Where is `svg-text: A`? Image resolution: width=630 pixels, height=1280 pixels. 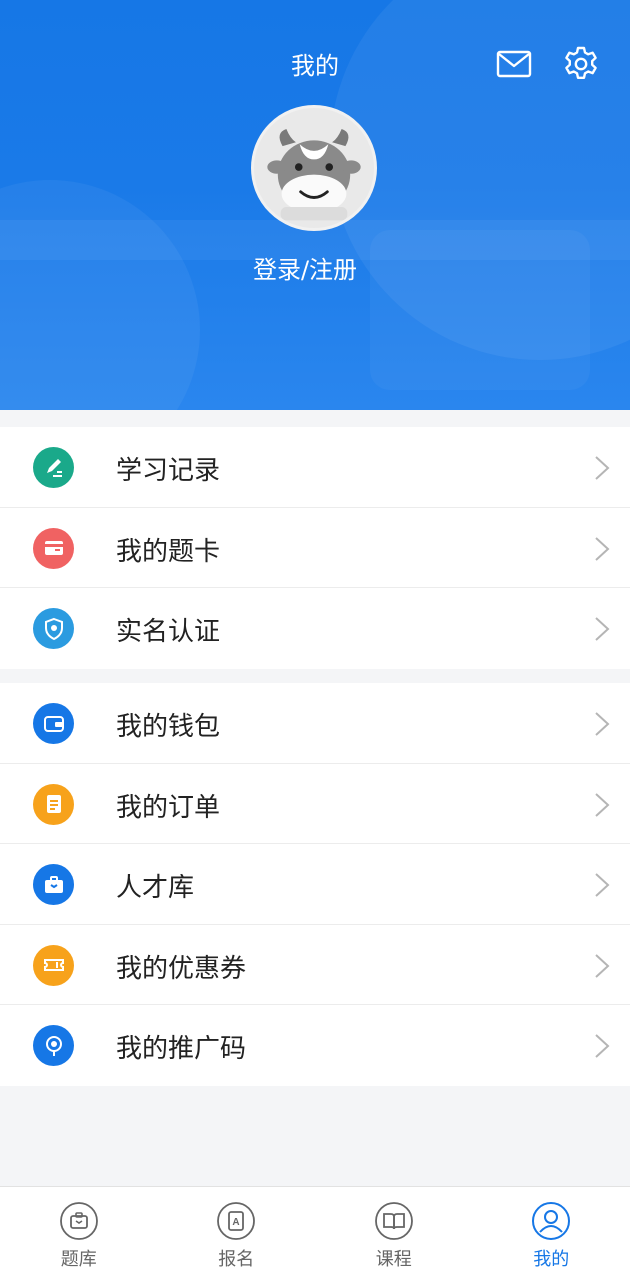
svg-text: A is located at coordinates (236, 1222).